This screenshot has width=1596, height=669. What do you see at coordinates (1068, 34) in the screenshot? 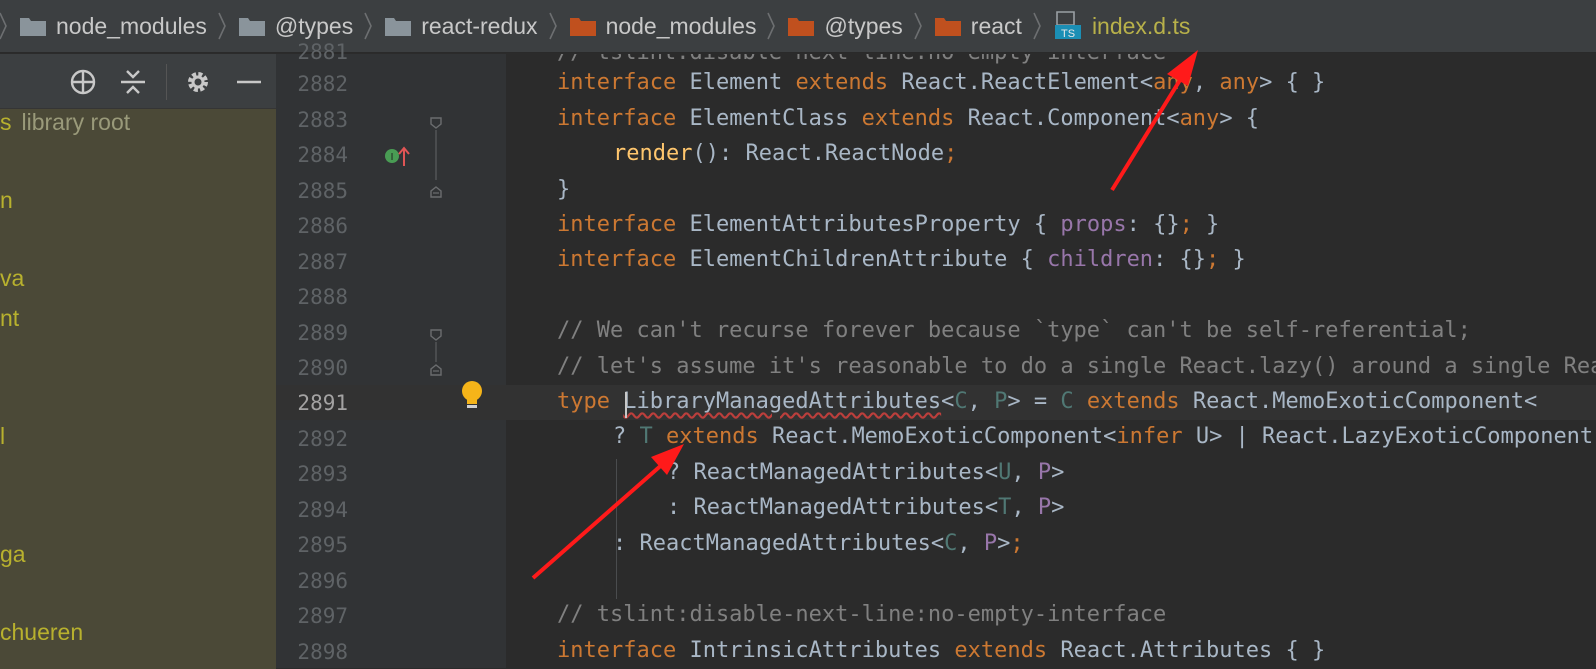
I see `svg-text: TS` at bounding box center [1068, 34].